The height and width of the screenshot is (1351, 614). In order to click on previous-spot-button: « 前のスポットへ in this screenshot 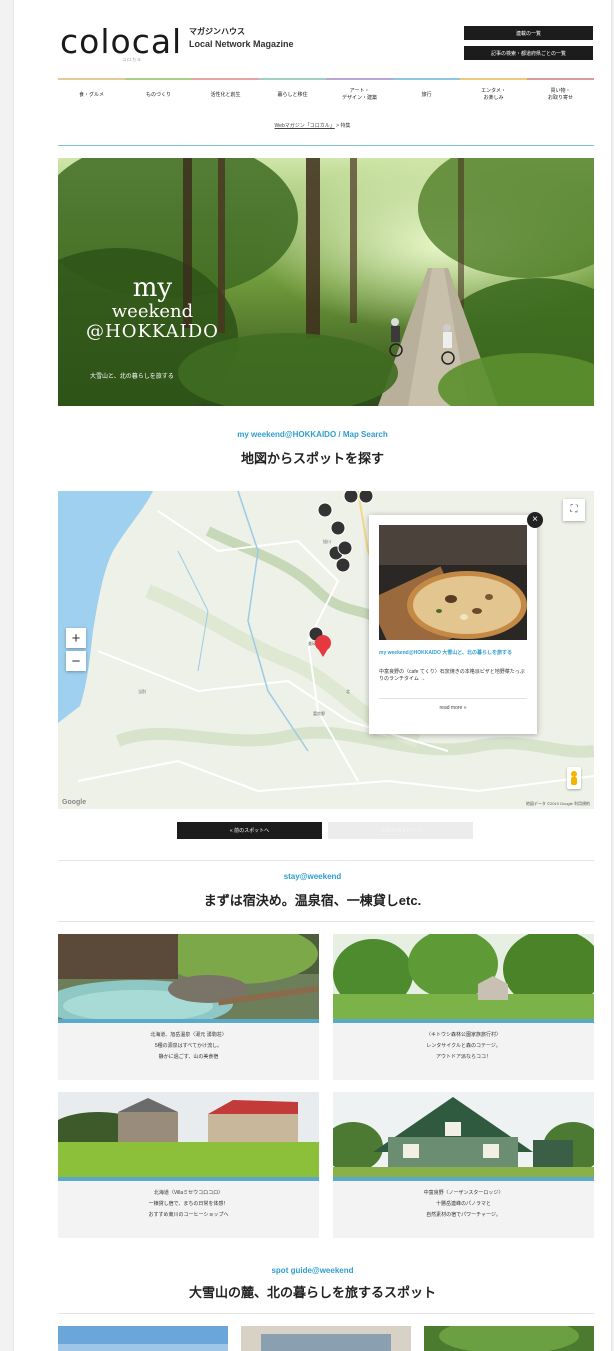, I will do `click(249, 830)`.